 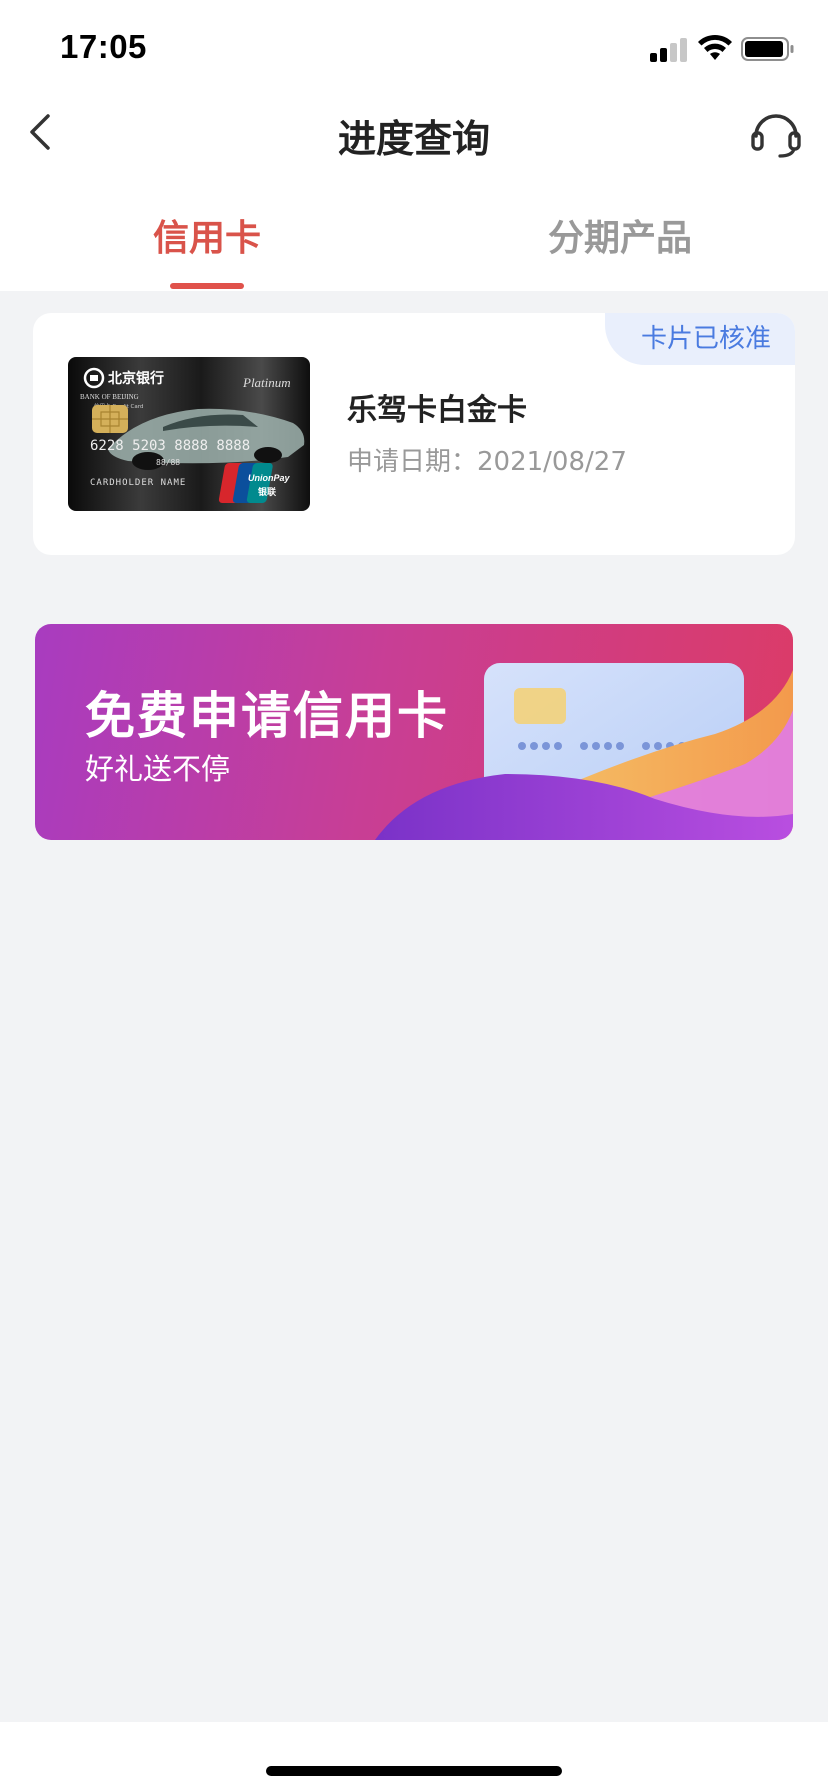 I want to click on home-indicator-bar, so click(x=414, y=1771).